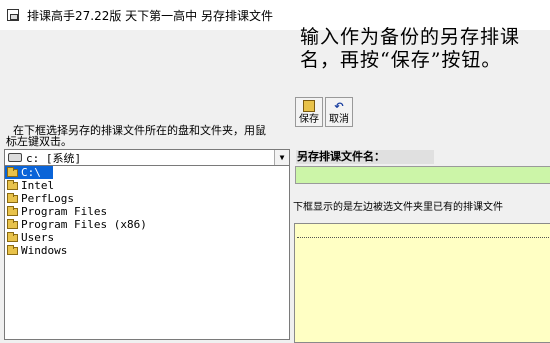 The width and height of the screenshot is (550, 343). Describe the element at coordinates (136, 136) in the screenshot. I see `folder-help-text: 在下框选择另存的排课文件所在的盘和文件夹，用鼠 标左键双击。` at that location.